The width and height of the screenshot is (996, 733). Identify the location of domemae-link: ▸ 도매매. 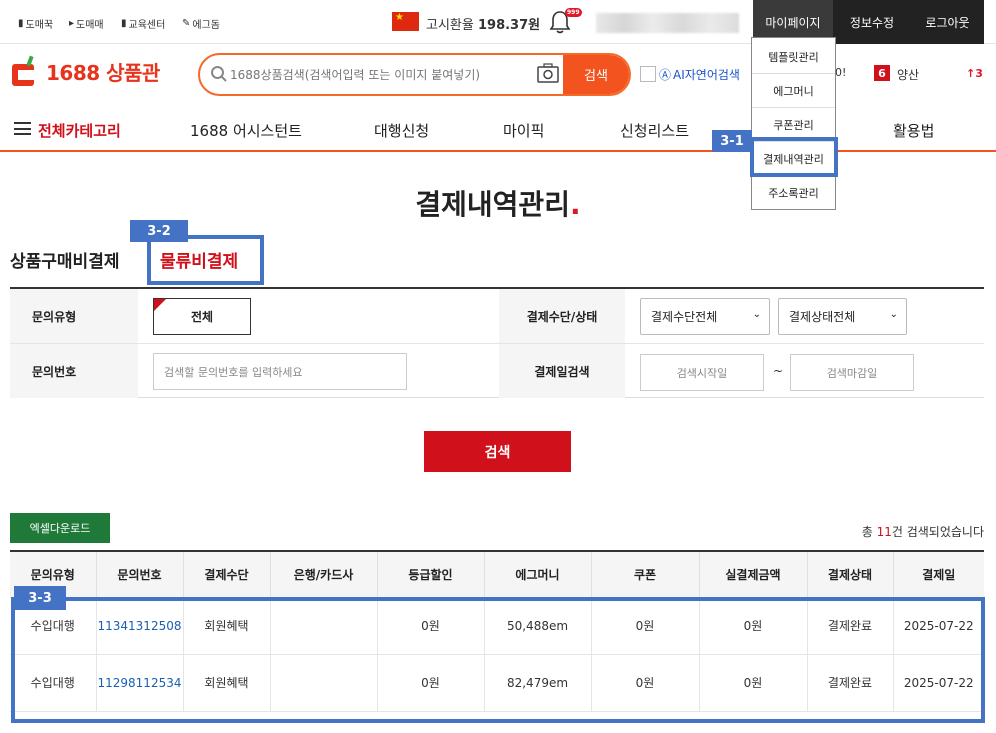
(86, 23).